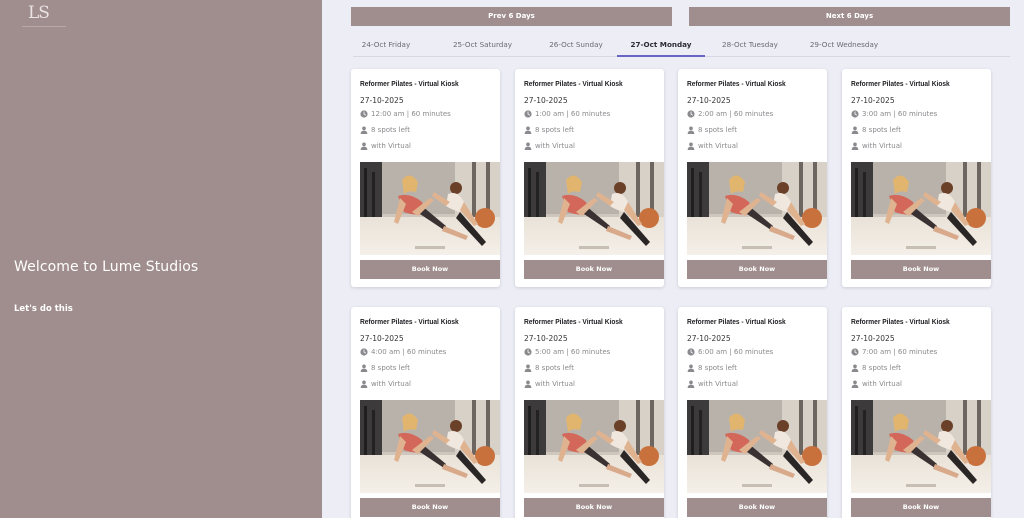 Image resolution: width=1024 pixels, height=518 pixels. I want to click on class-time-row: 7:00 am | 60 minutes, so click(894, 352).